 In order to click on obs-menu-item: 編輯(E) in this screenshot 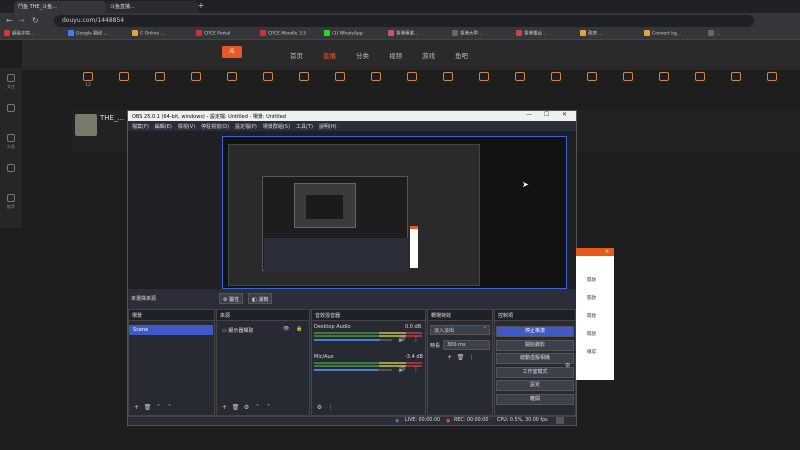, I will do `click(163, 127)`.